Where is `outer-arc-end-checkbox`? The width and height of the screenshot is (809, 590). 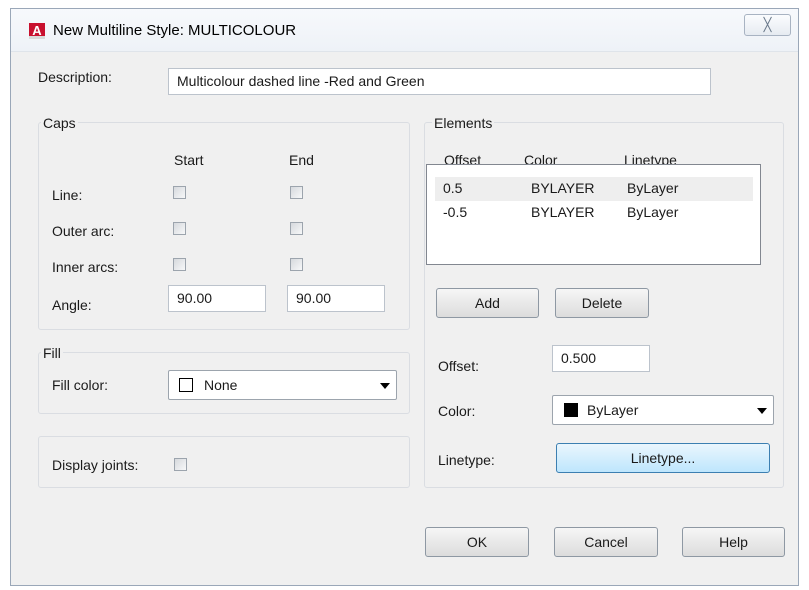 outer-arc-end-checkbox is located at coordinates (296, 228).